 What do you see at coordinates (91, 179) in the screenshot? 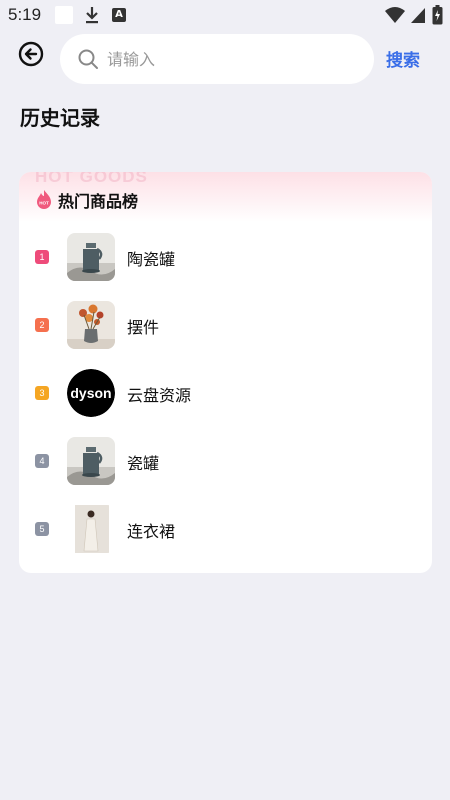
I see `hot-goods-watermark: HOT GOODS` at bounding box center [91, 179].